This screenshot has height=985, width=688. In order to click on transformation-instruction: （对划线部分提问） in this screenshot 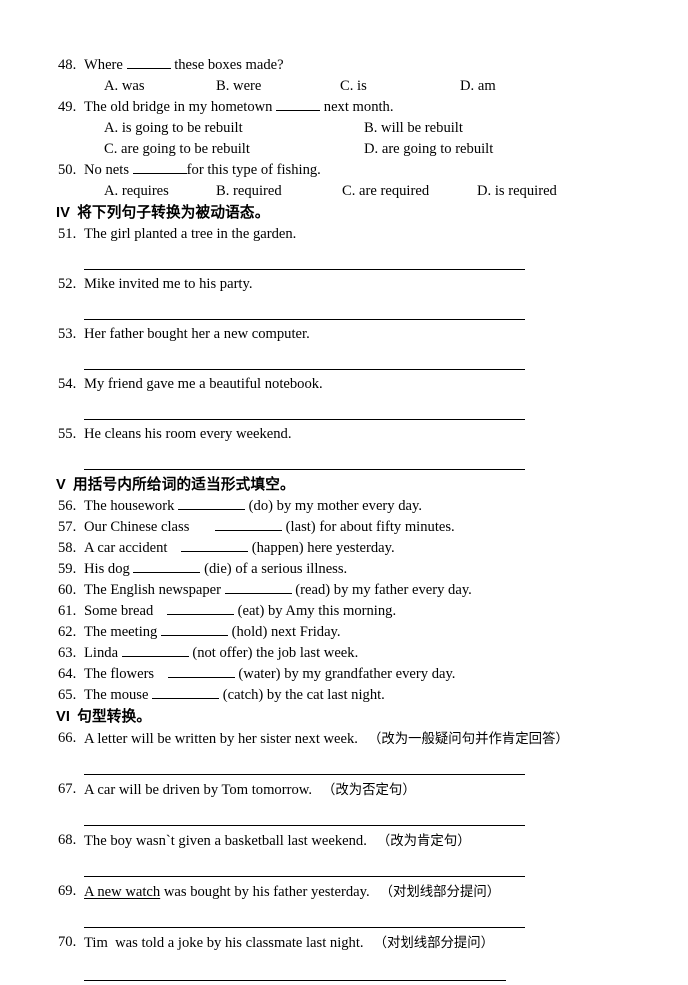, I will do `click(434, 942)`.